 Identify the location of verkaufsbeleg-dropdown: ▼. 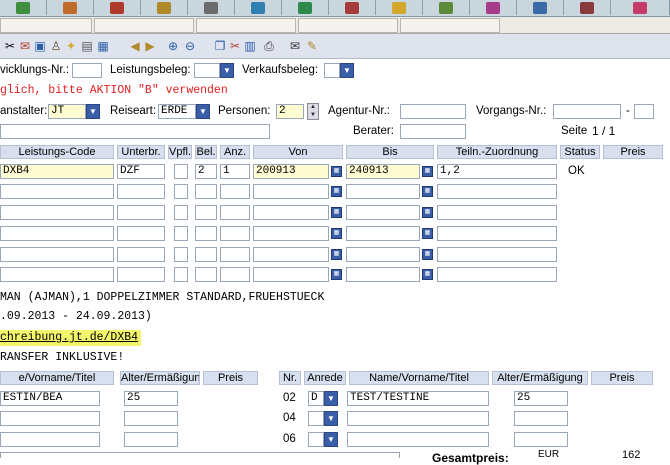
(347, 70).